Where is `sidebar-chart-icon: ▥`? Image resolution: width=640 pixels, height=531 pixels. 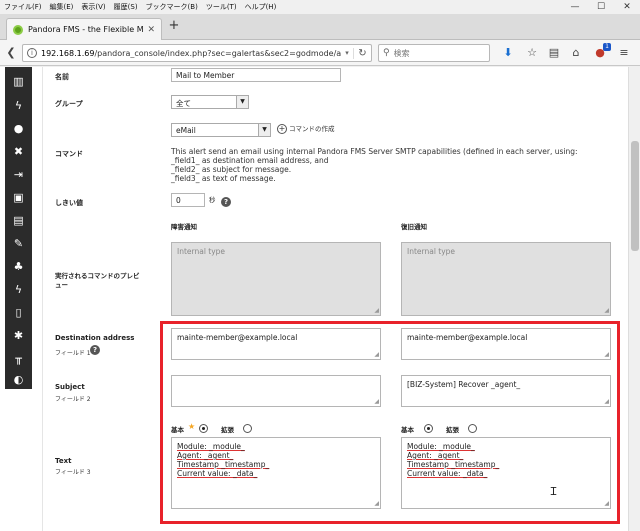 sidebar-chart-icon: ▥ is located at coordinates (18, 81).